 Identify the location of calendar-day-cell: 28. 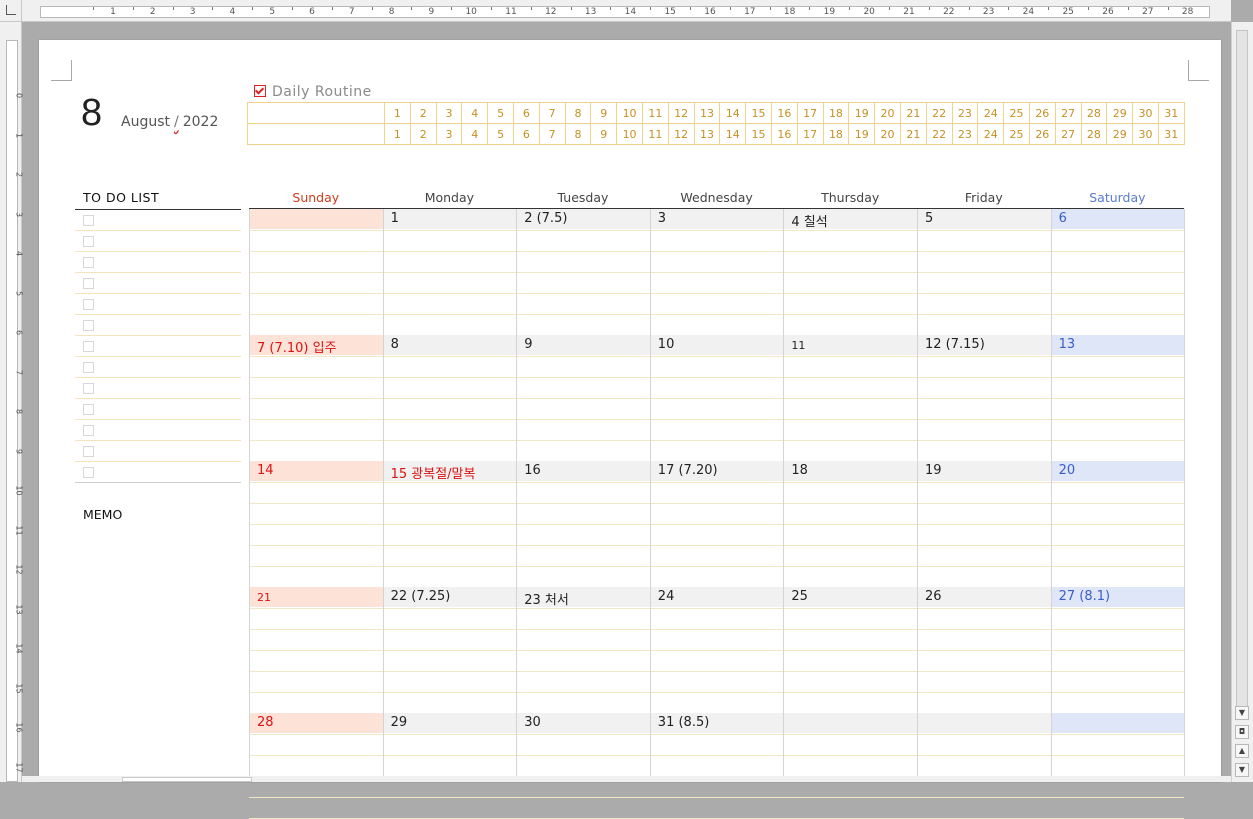
(316, 723).